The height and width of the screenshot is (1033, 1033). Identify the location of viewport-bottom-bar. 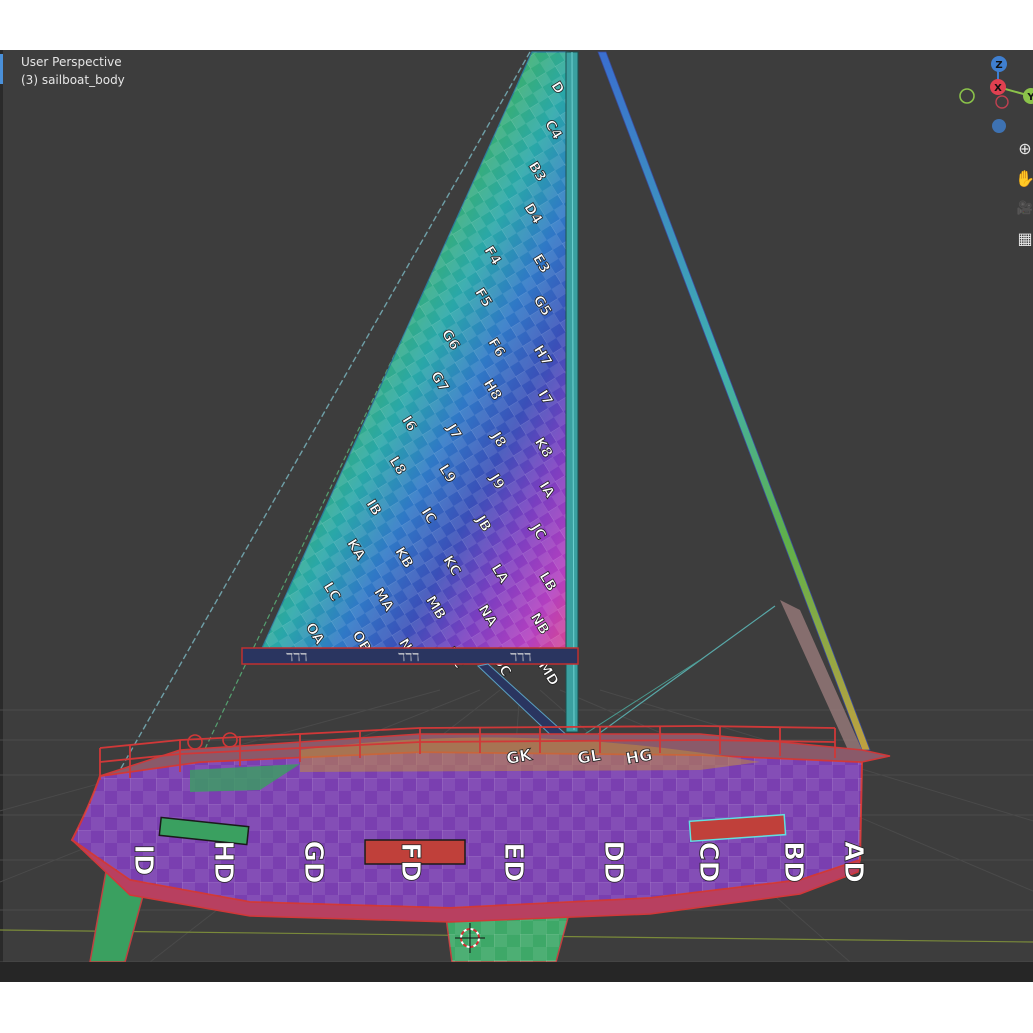
(516, 972).